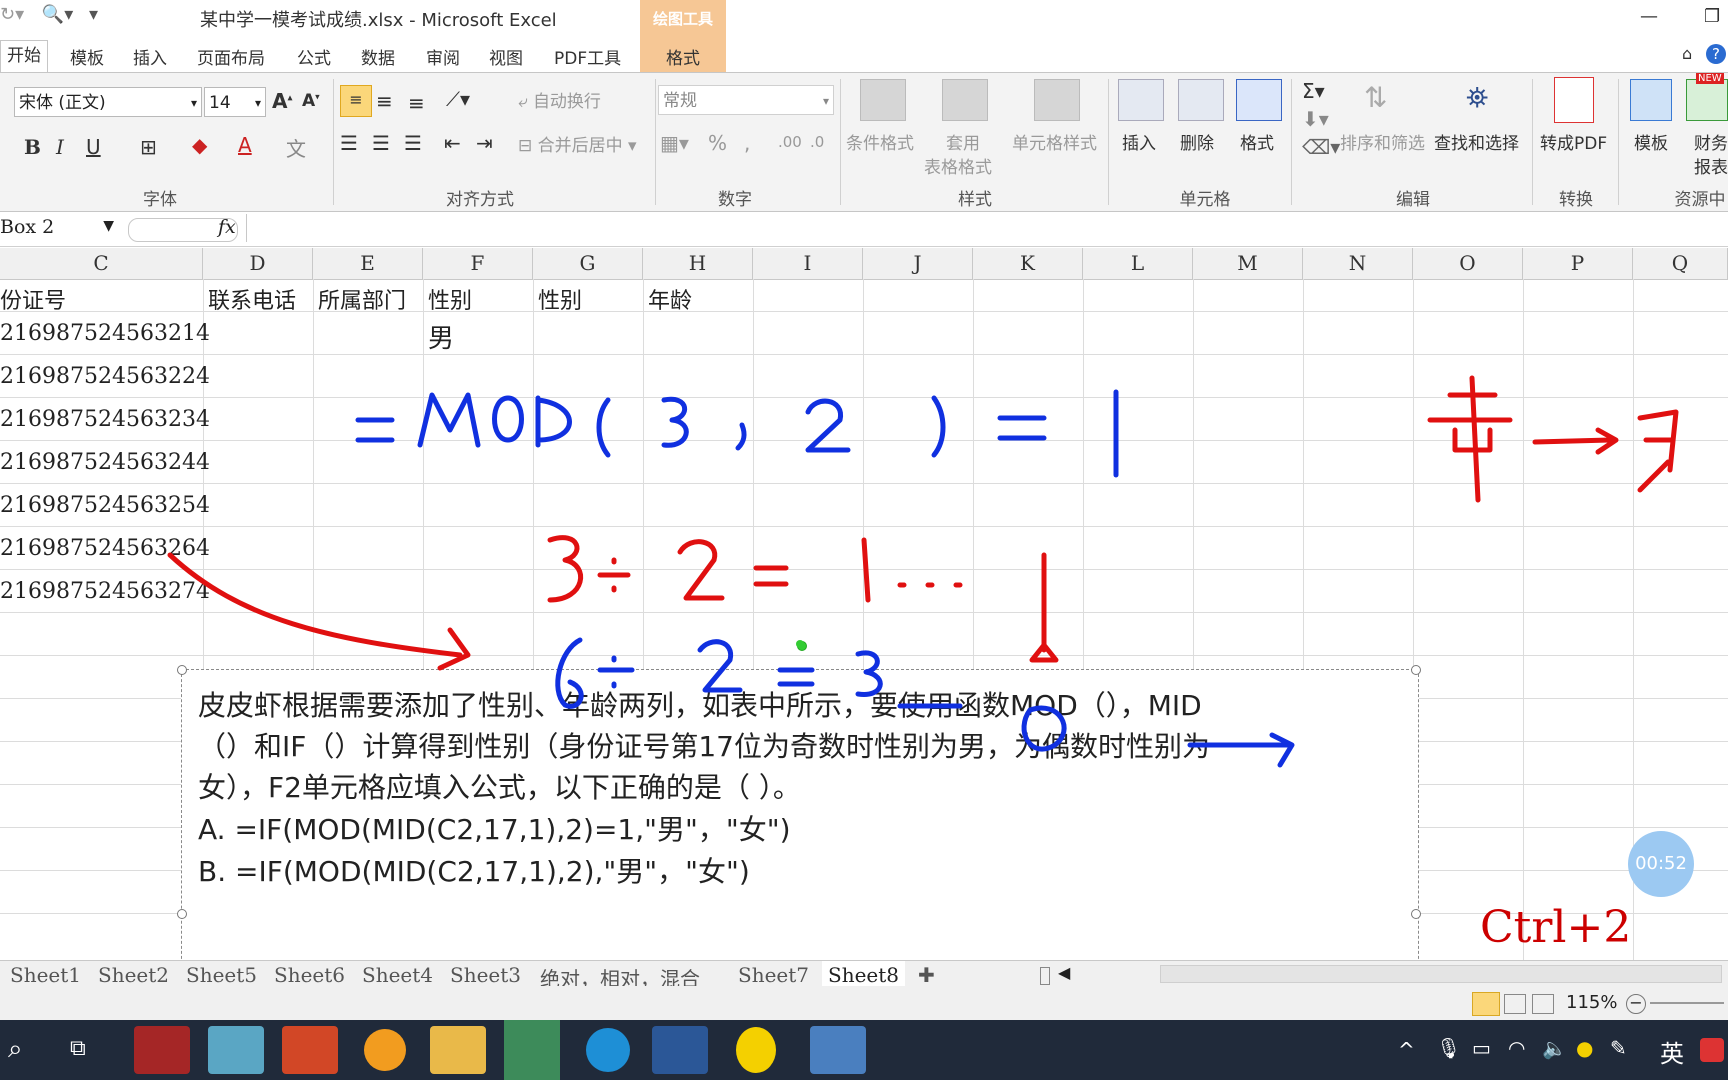  Describe the element at coordinates (506, 56) in the screenshot. I see `tab-view: 视图` at that location.